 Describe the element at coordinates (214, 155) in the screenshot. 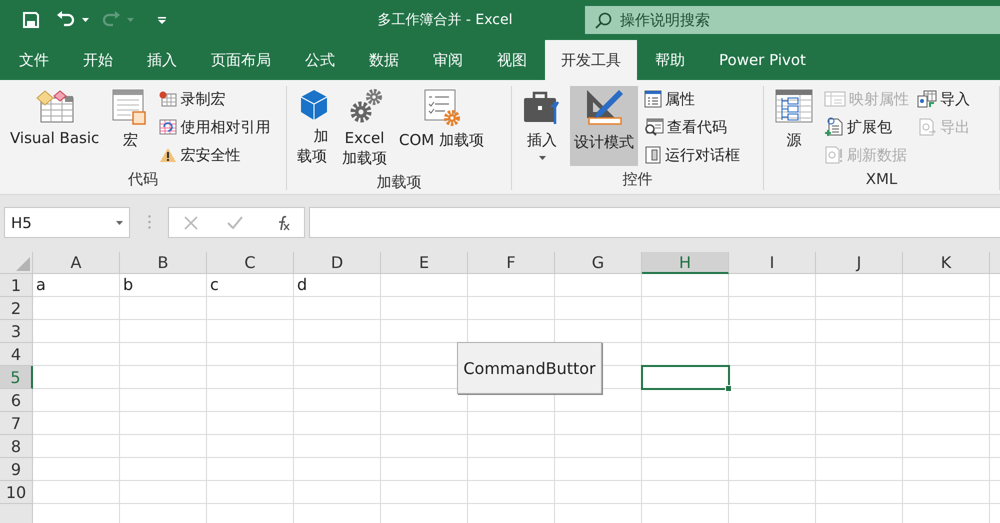

I see `ribbon-button: 宏安全性` at that location.